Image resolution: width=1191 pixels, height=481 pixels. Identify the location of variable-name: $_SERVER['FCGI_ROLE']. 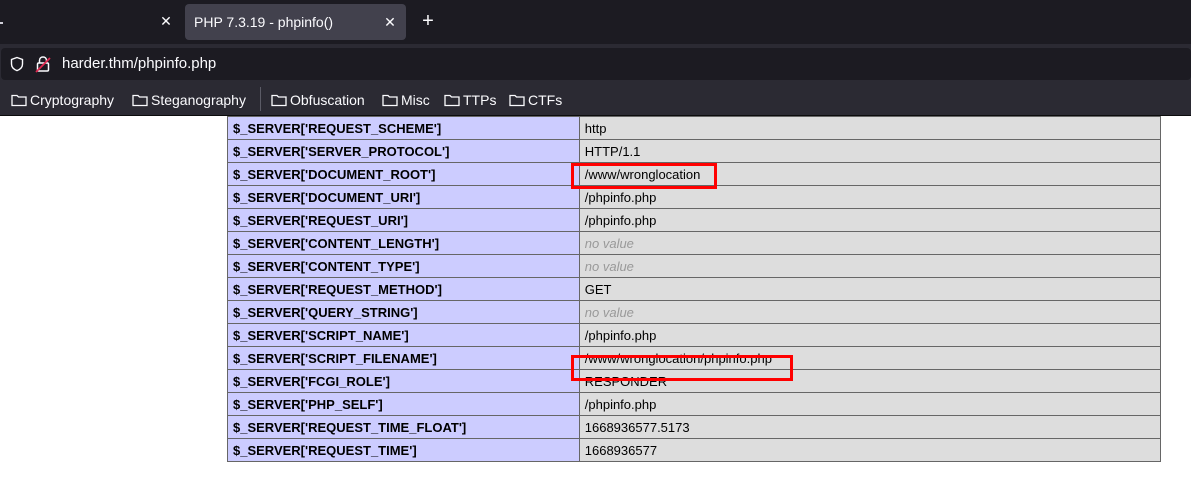
(403, 381).